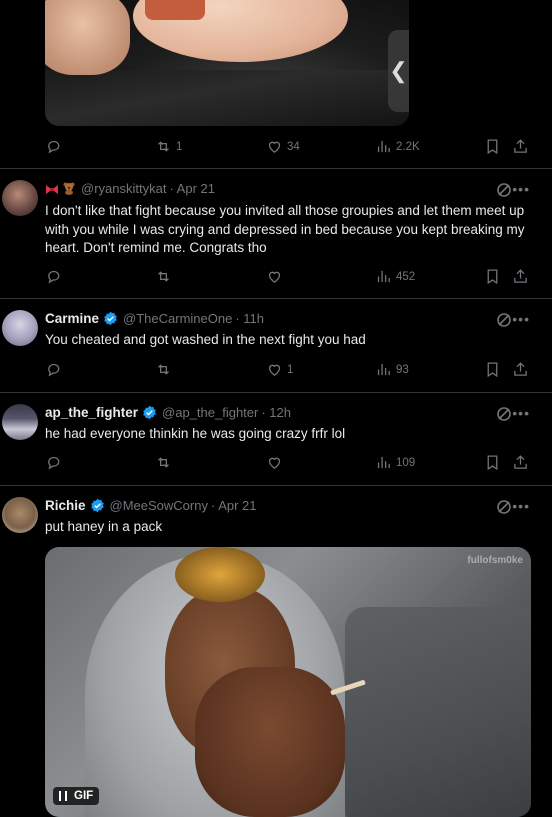  What do you see at coordinates (52, 188) in the screenshot?
I see `bow-emoji-icon` at bounding box center [52, 188].